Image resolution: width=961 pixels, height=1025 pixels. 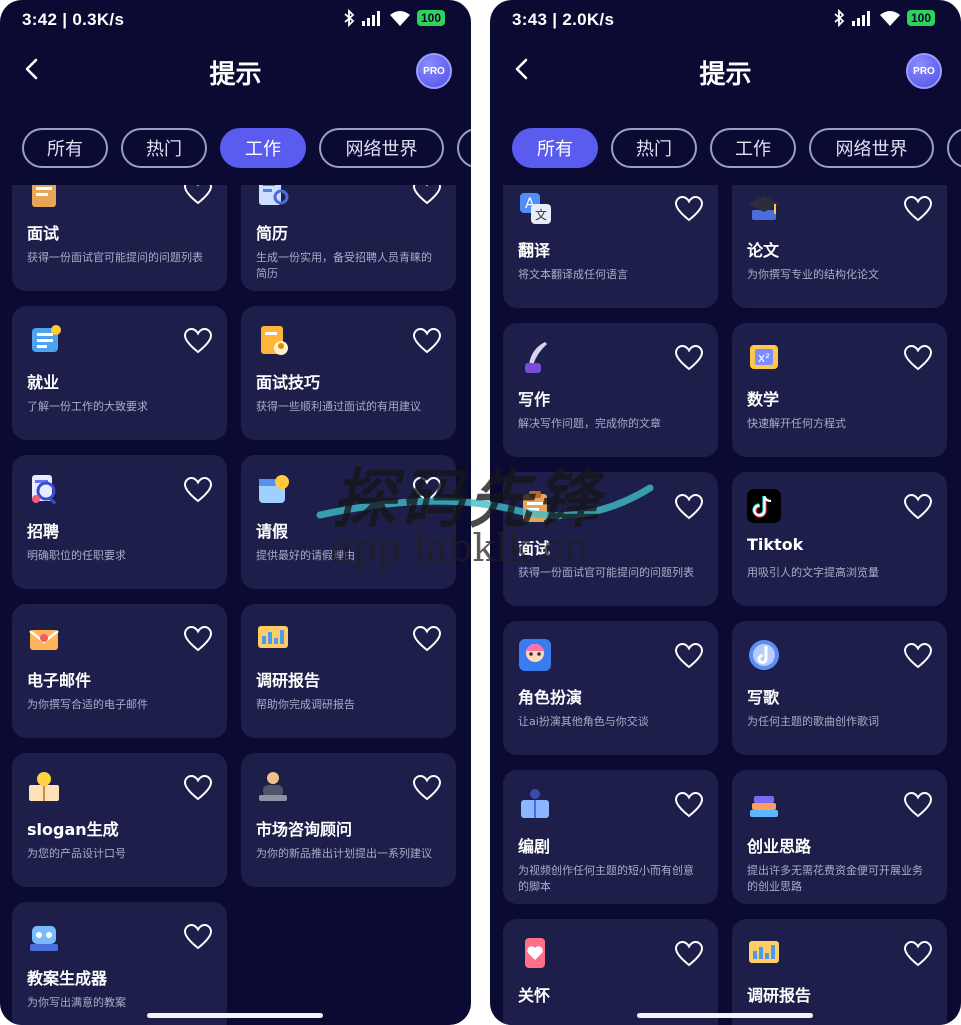 What do you see at coordinates (610, 972) in the screenshot?
I see `prompt-card: 关怀` at bounding box center [610, 972].